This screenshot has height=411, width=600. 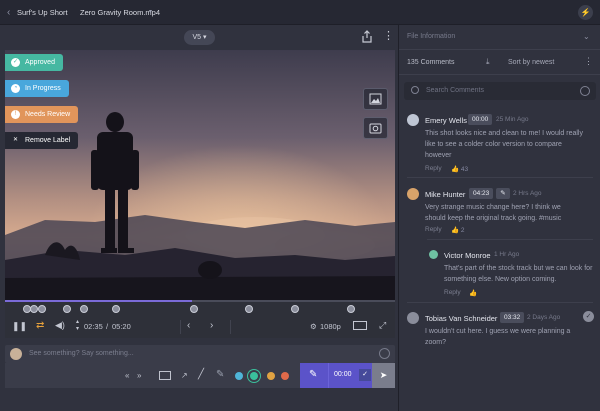 I want to click on quality-selector: 1080p, so click(x=330, y=326).